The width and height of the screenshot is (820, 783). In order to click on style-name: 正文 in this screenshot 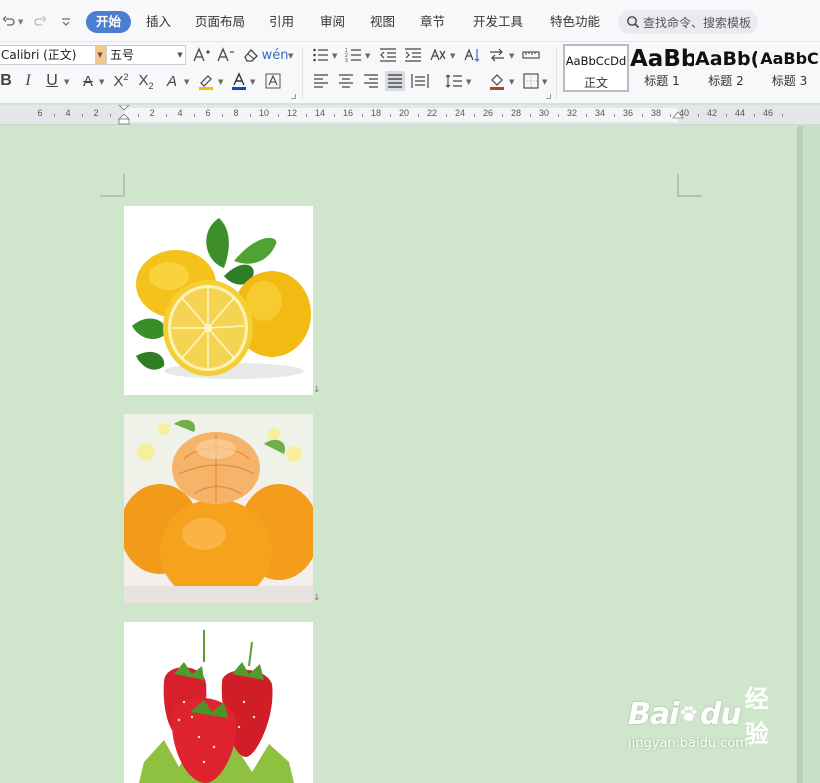, I will do `click(595, 83)`.